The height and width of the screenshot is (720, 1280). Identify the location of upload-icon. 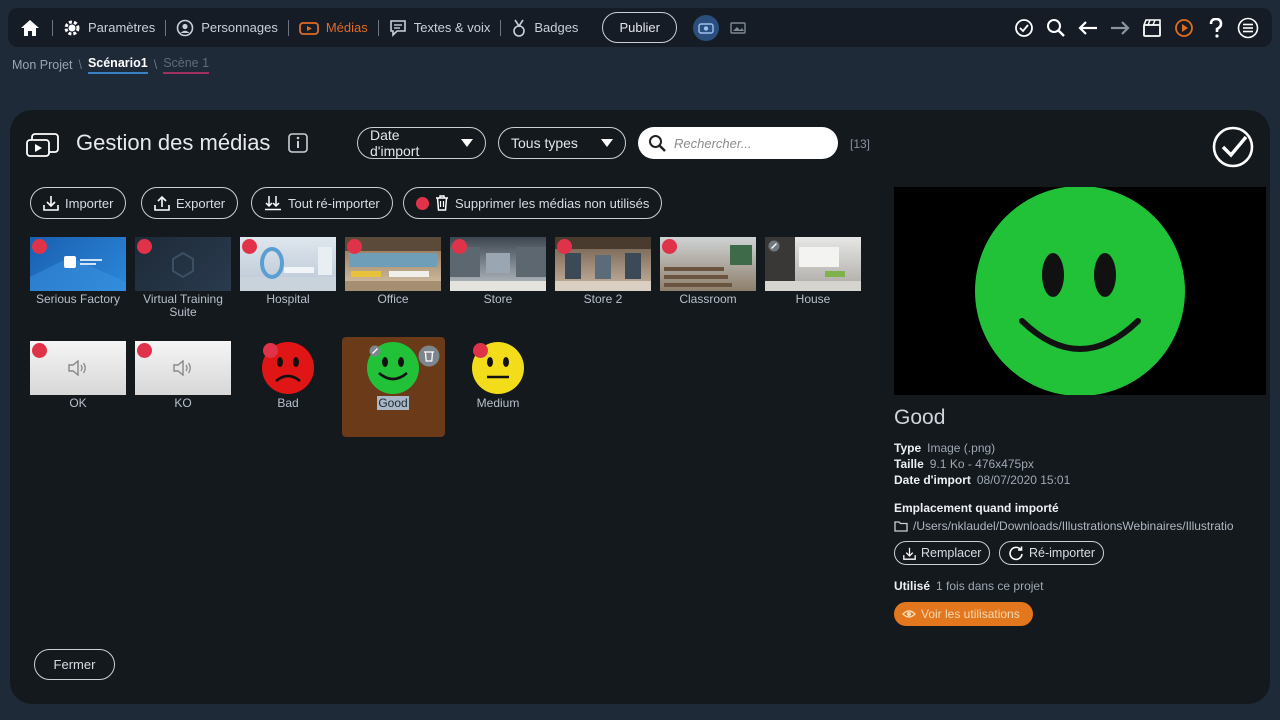
(162, 203).